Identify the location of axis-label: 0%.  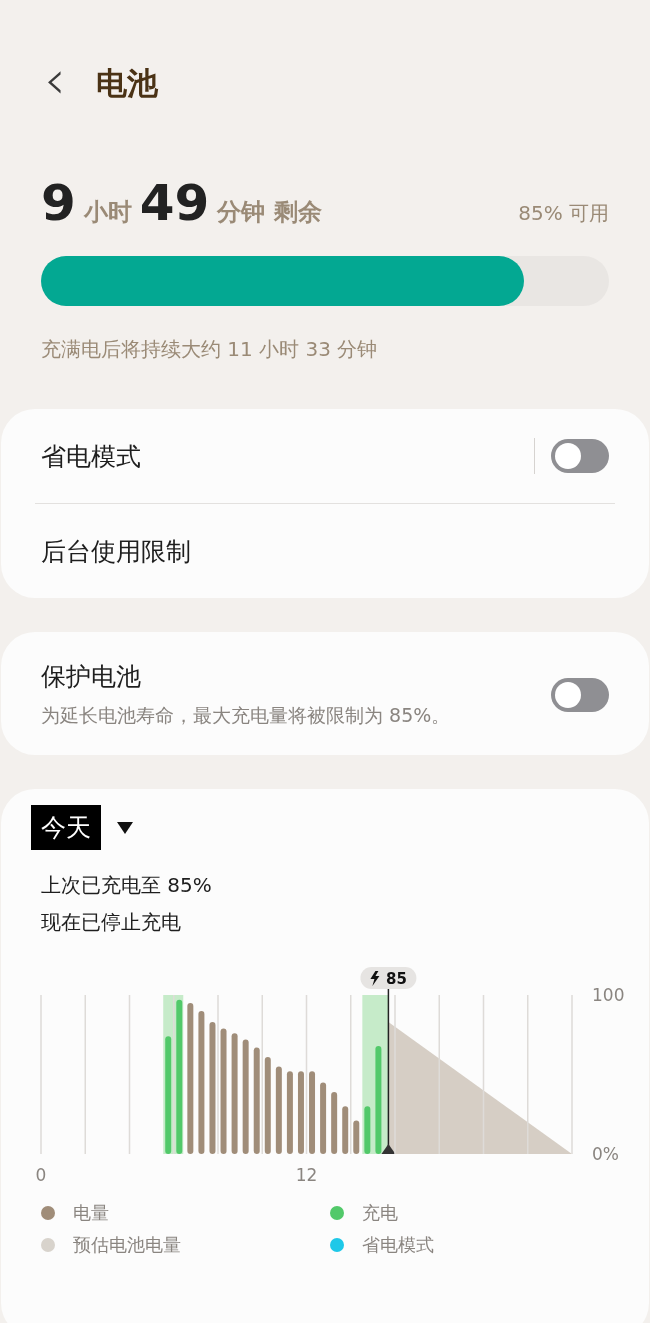
(605, 1154).